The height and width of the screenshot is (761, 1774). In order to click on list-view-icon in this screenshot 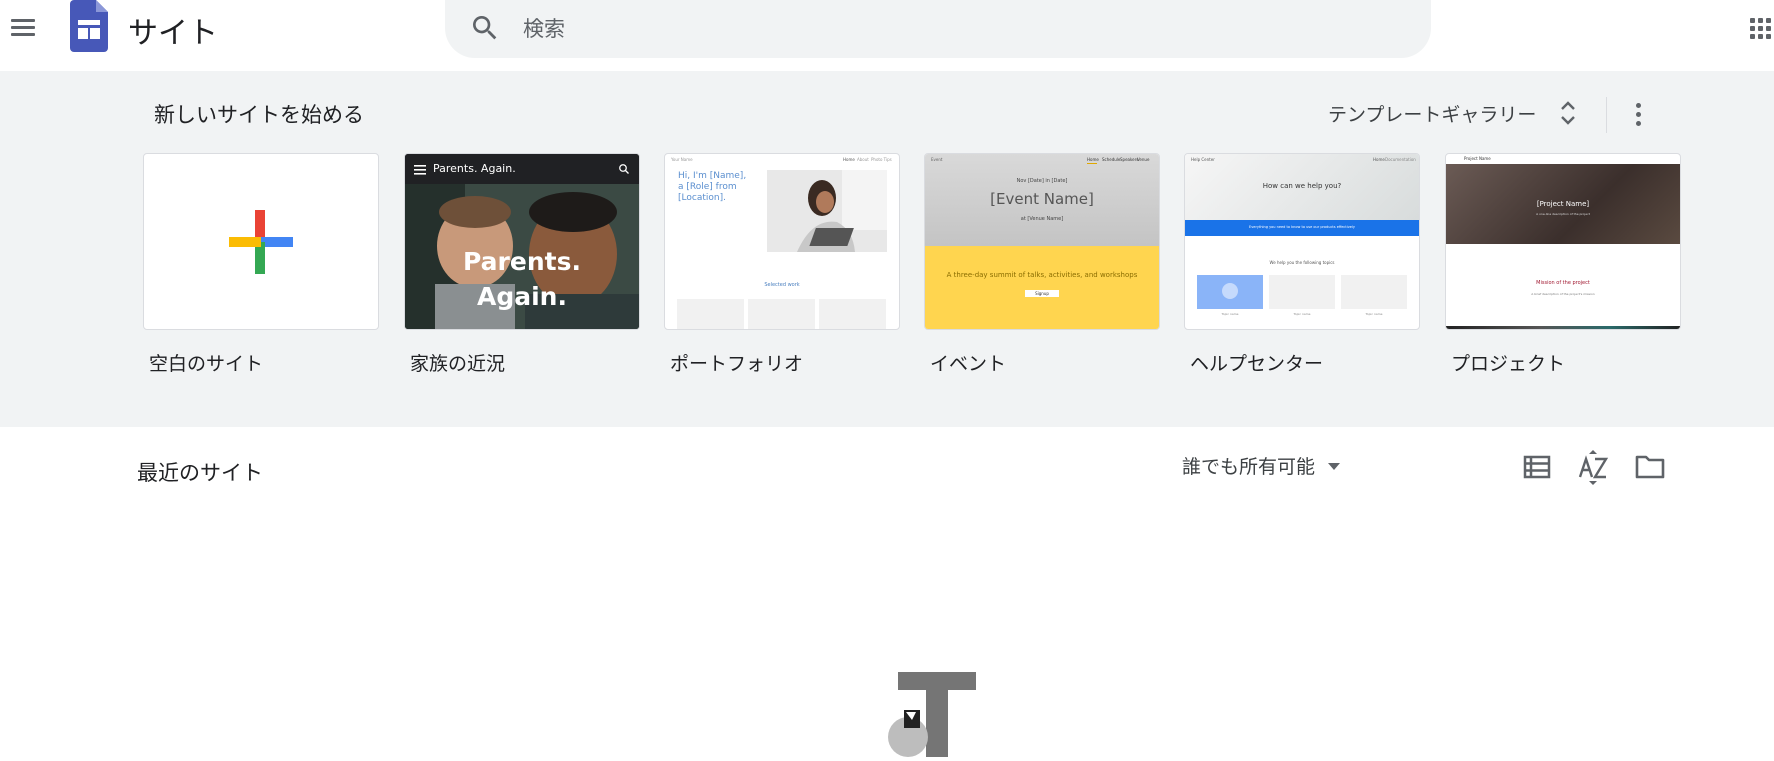, I will do `click(1537, 467)`.